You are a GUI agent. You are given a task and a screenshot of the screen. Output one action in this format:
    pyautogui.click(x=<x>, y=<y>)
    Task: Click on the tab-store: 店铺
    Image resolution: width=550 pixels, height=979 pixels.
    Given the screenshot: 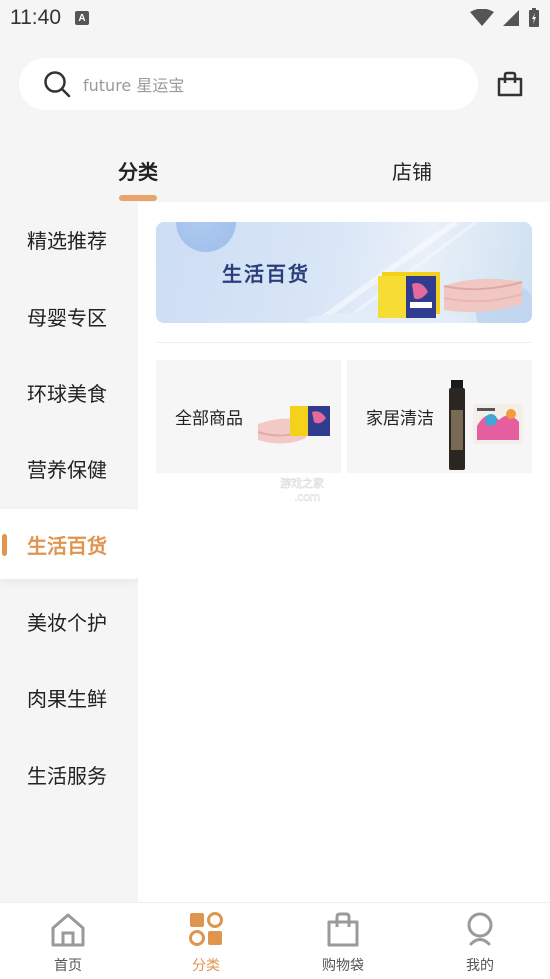 What is the action you would take?
    pyautogui.click(x=412, y=170)
    